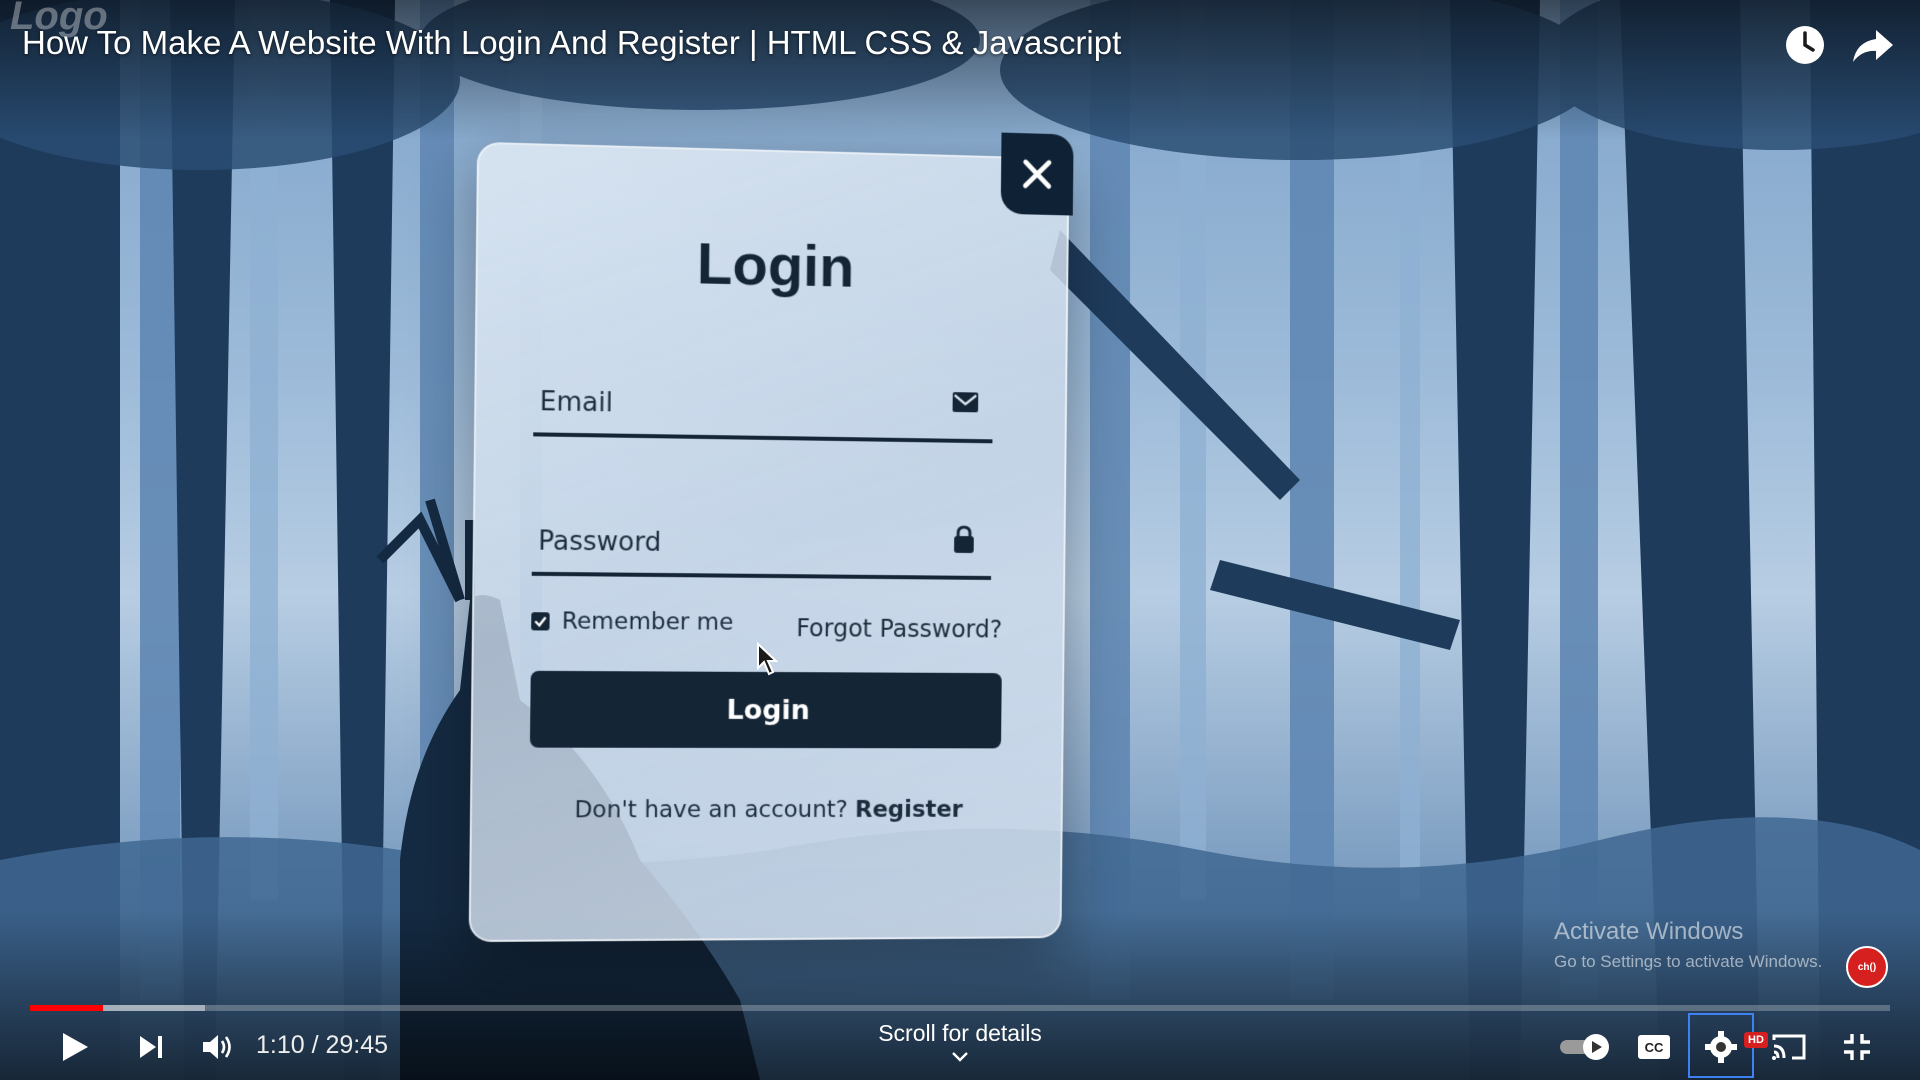 The height and width of the screenshot is (1080, 1920). Describe the element at coordinates (960, 1057) in the screenshot. I see `chevron-down-icon` at that location.